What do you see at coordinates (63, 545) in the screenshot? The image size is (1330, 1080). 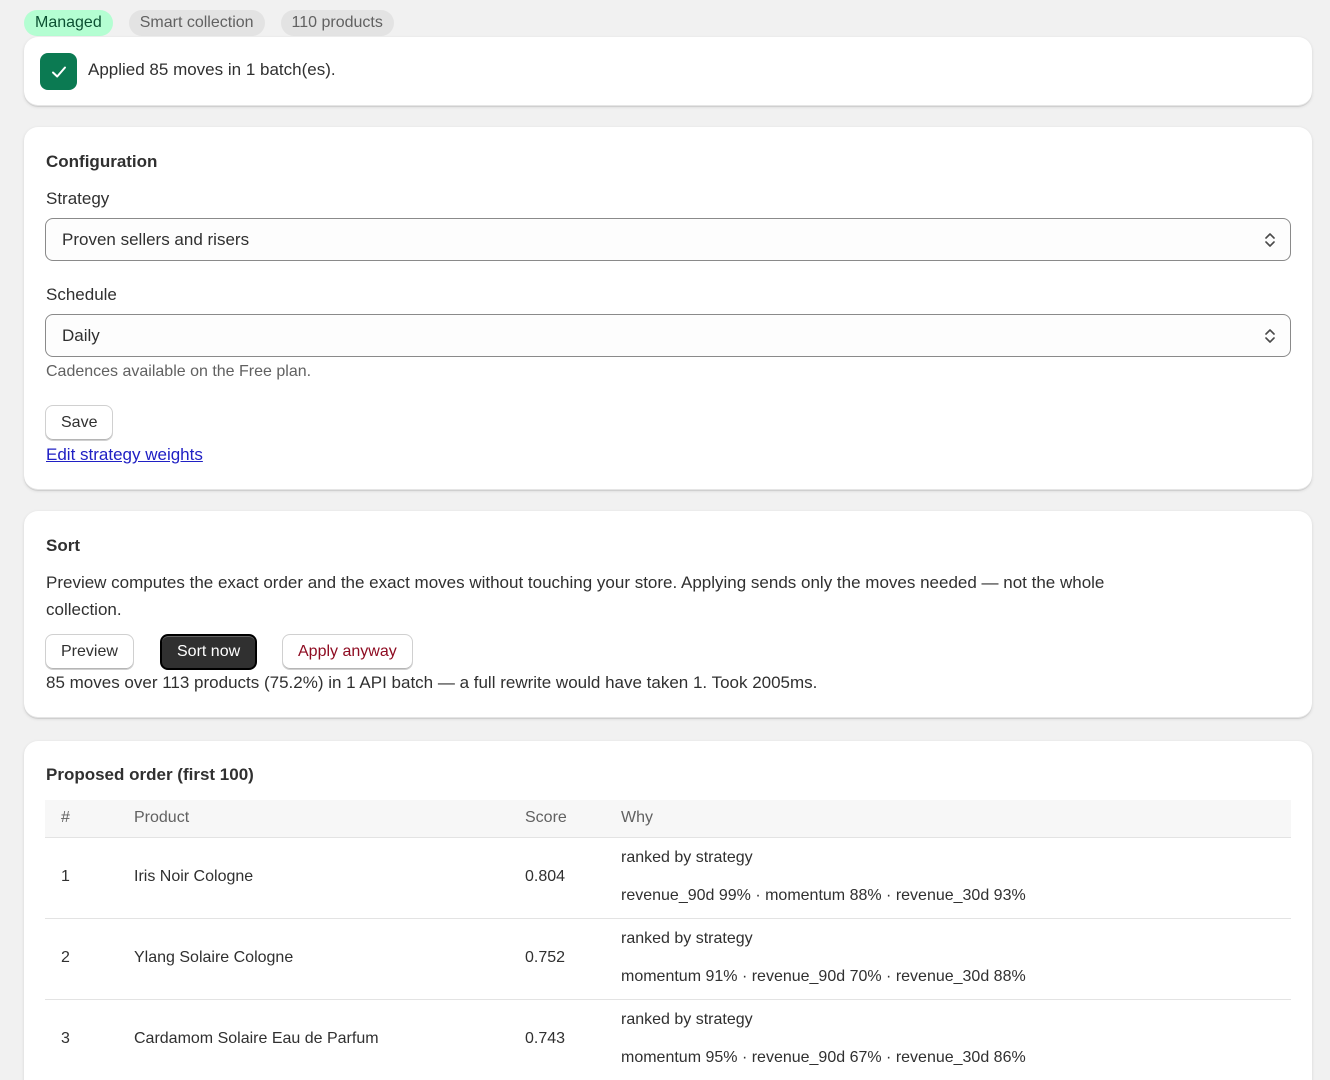 I see `sort-heading: Sort` at bounding box center [63, 545].